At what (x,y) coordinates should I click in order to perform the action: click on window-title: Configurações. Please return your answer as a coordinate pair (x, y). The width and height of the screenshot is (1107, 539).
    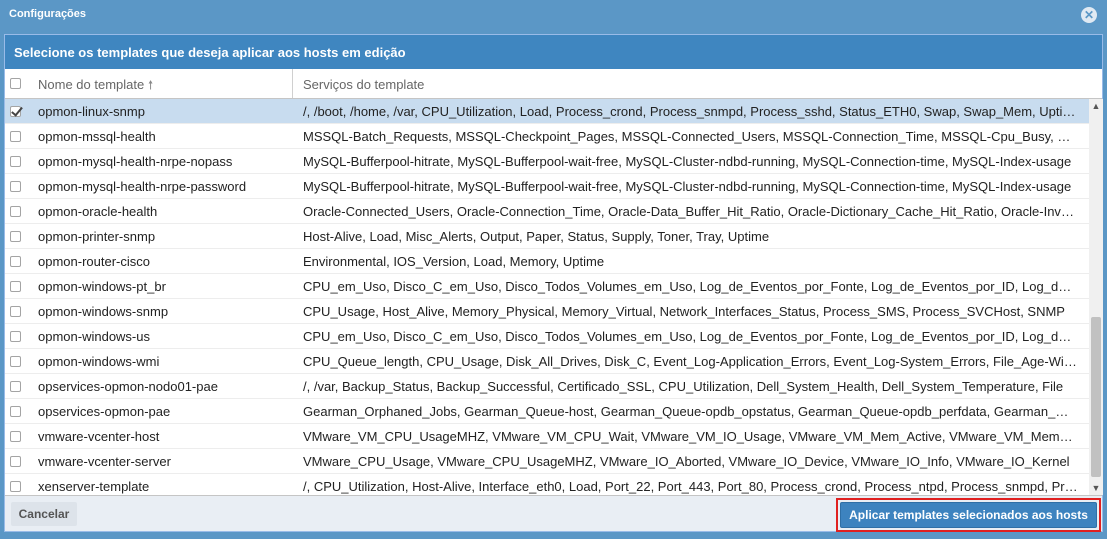
    Looking at the image, I should click on (48, 14).